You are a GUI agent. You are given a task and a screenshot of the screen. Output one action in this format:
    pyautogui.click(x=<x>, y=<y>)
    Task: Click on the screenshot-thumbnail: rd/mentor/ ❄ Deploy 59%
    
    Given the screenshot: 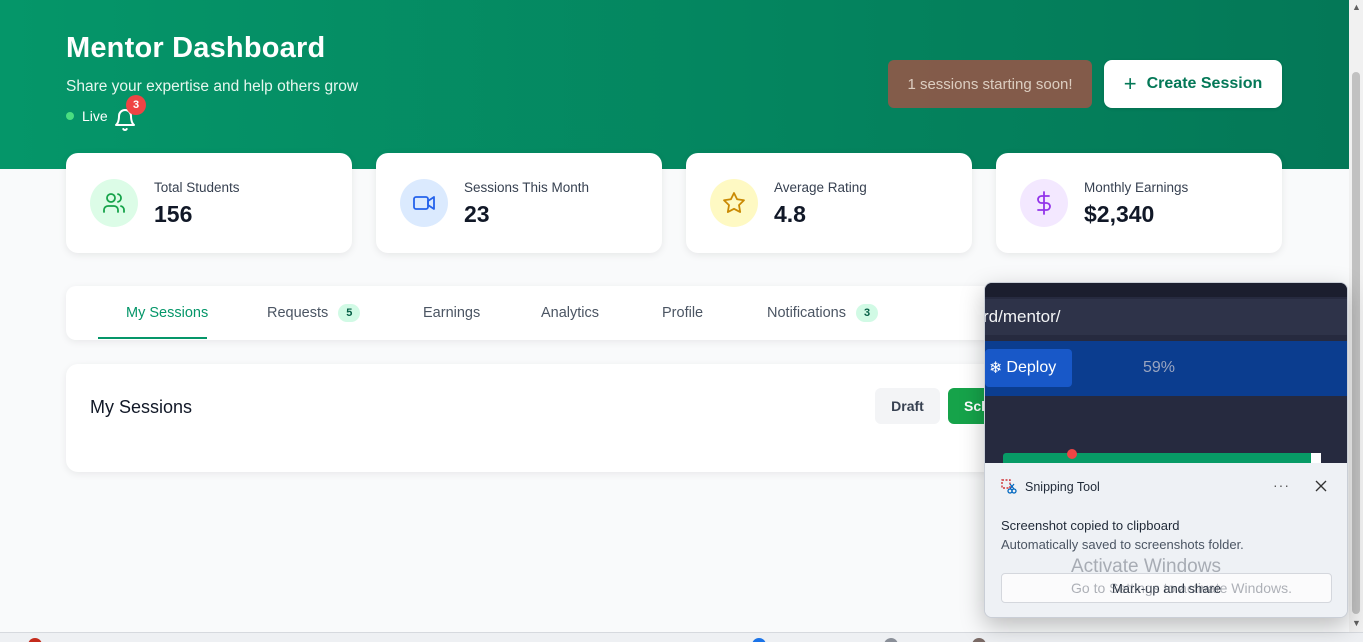 What is the action you would take?
    pyautogui.click(x=1166, y=373)
    